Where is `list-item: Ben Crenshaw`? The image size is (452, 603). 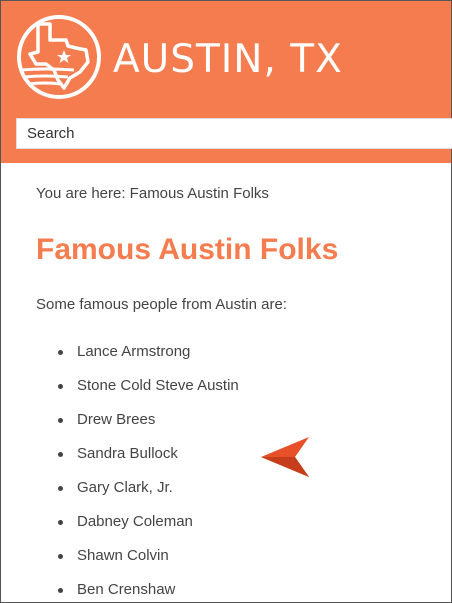
list-item: Ben Crenshaw is located at coordinates (148, 591).